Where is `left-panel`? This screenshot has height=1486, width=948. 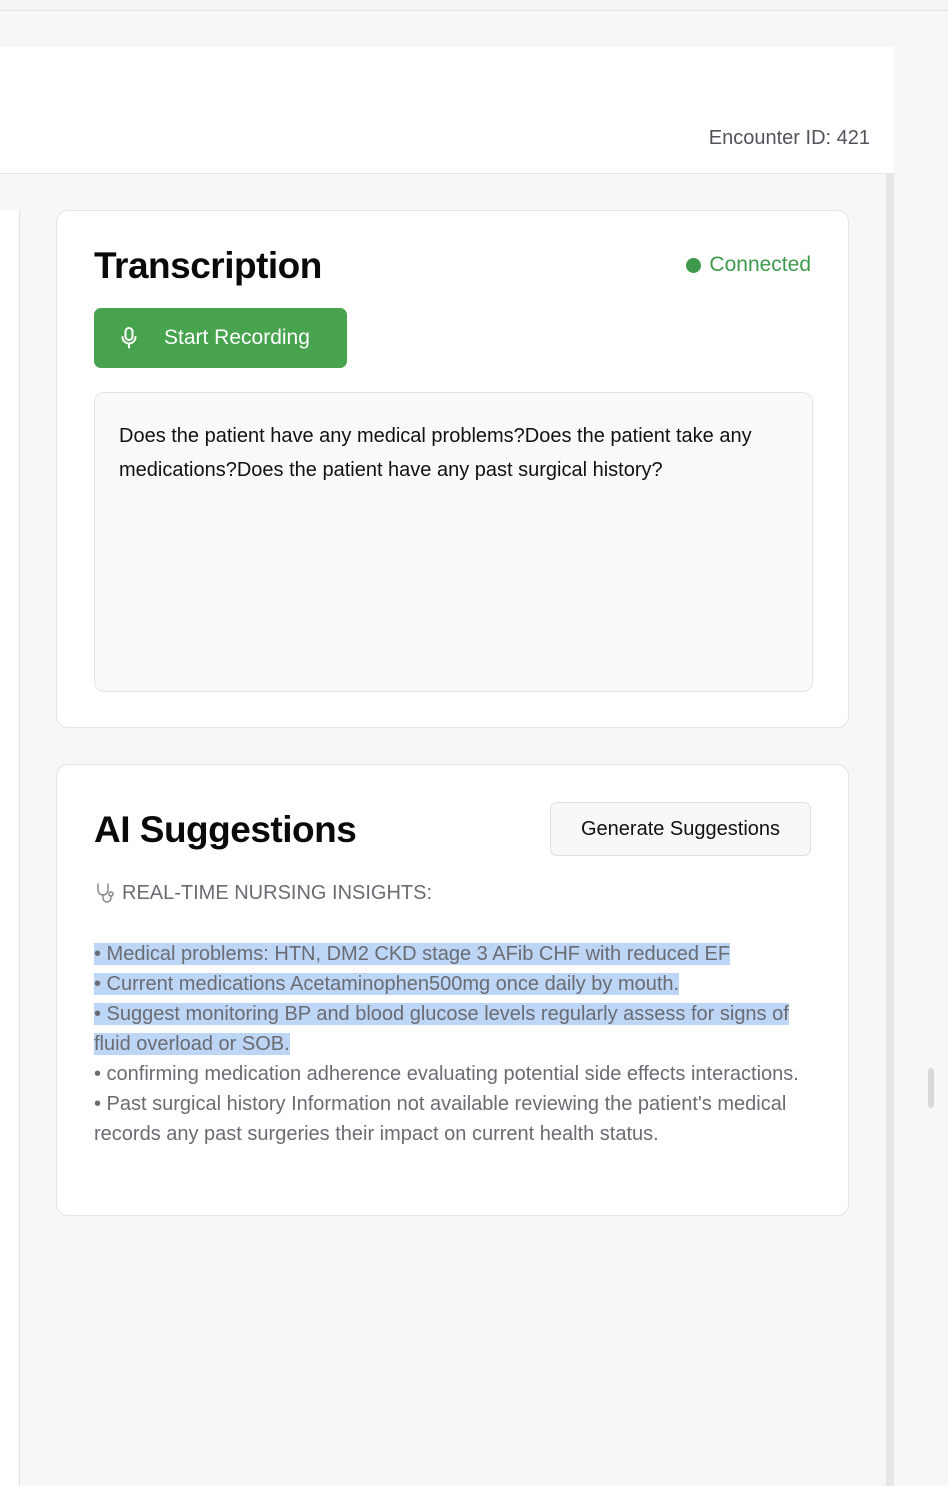
left-panel is located at coordinates (10, 848).